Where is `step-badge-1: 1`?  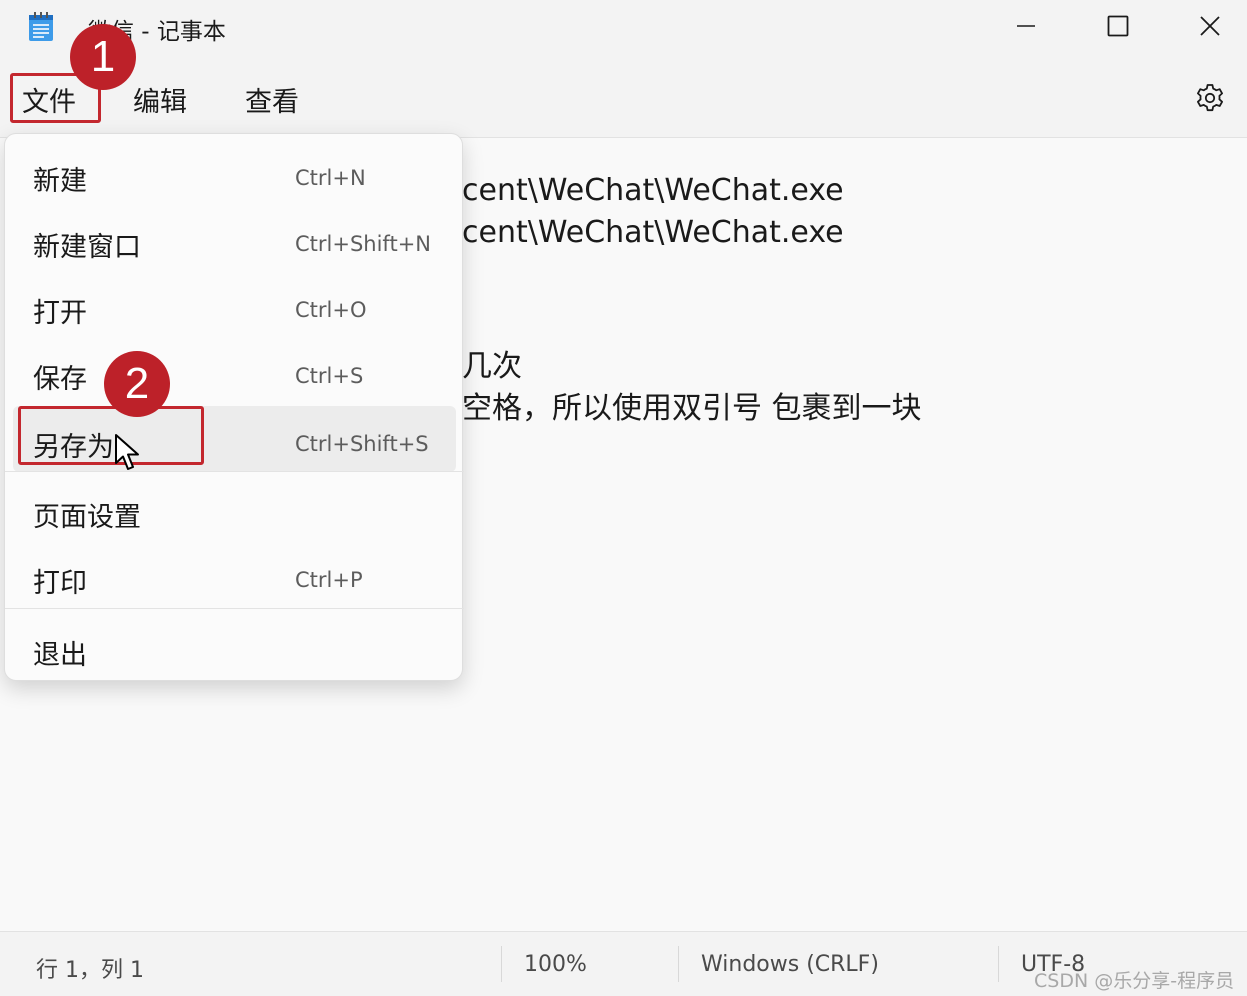
step-badge-1: 1 is located at coordinates (103, 57).